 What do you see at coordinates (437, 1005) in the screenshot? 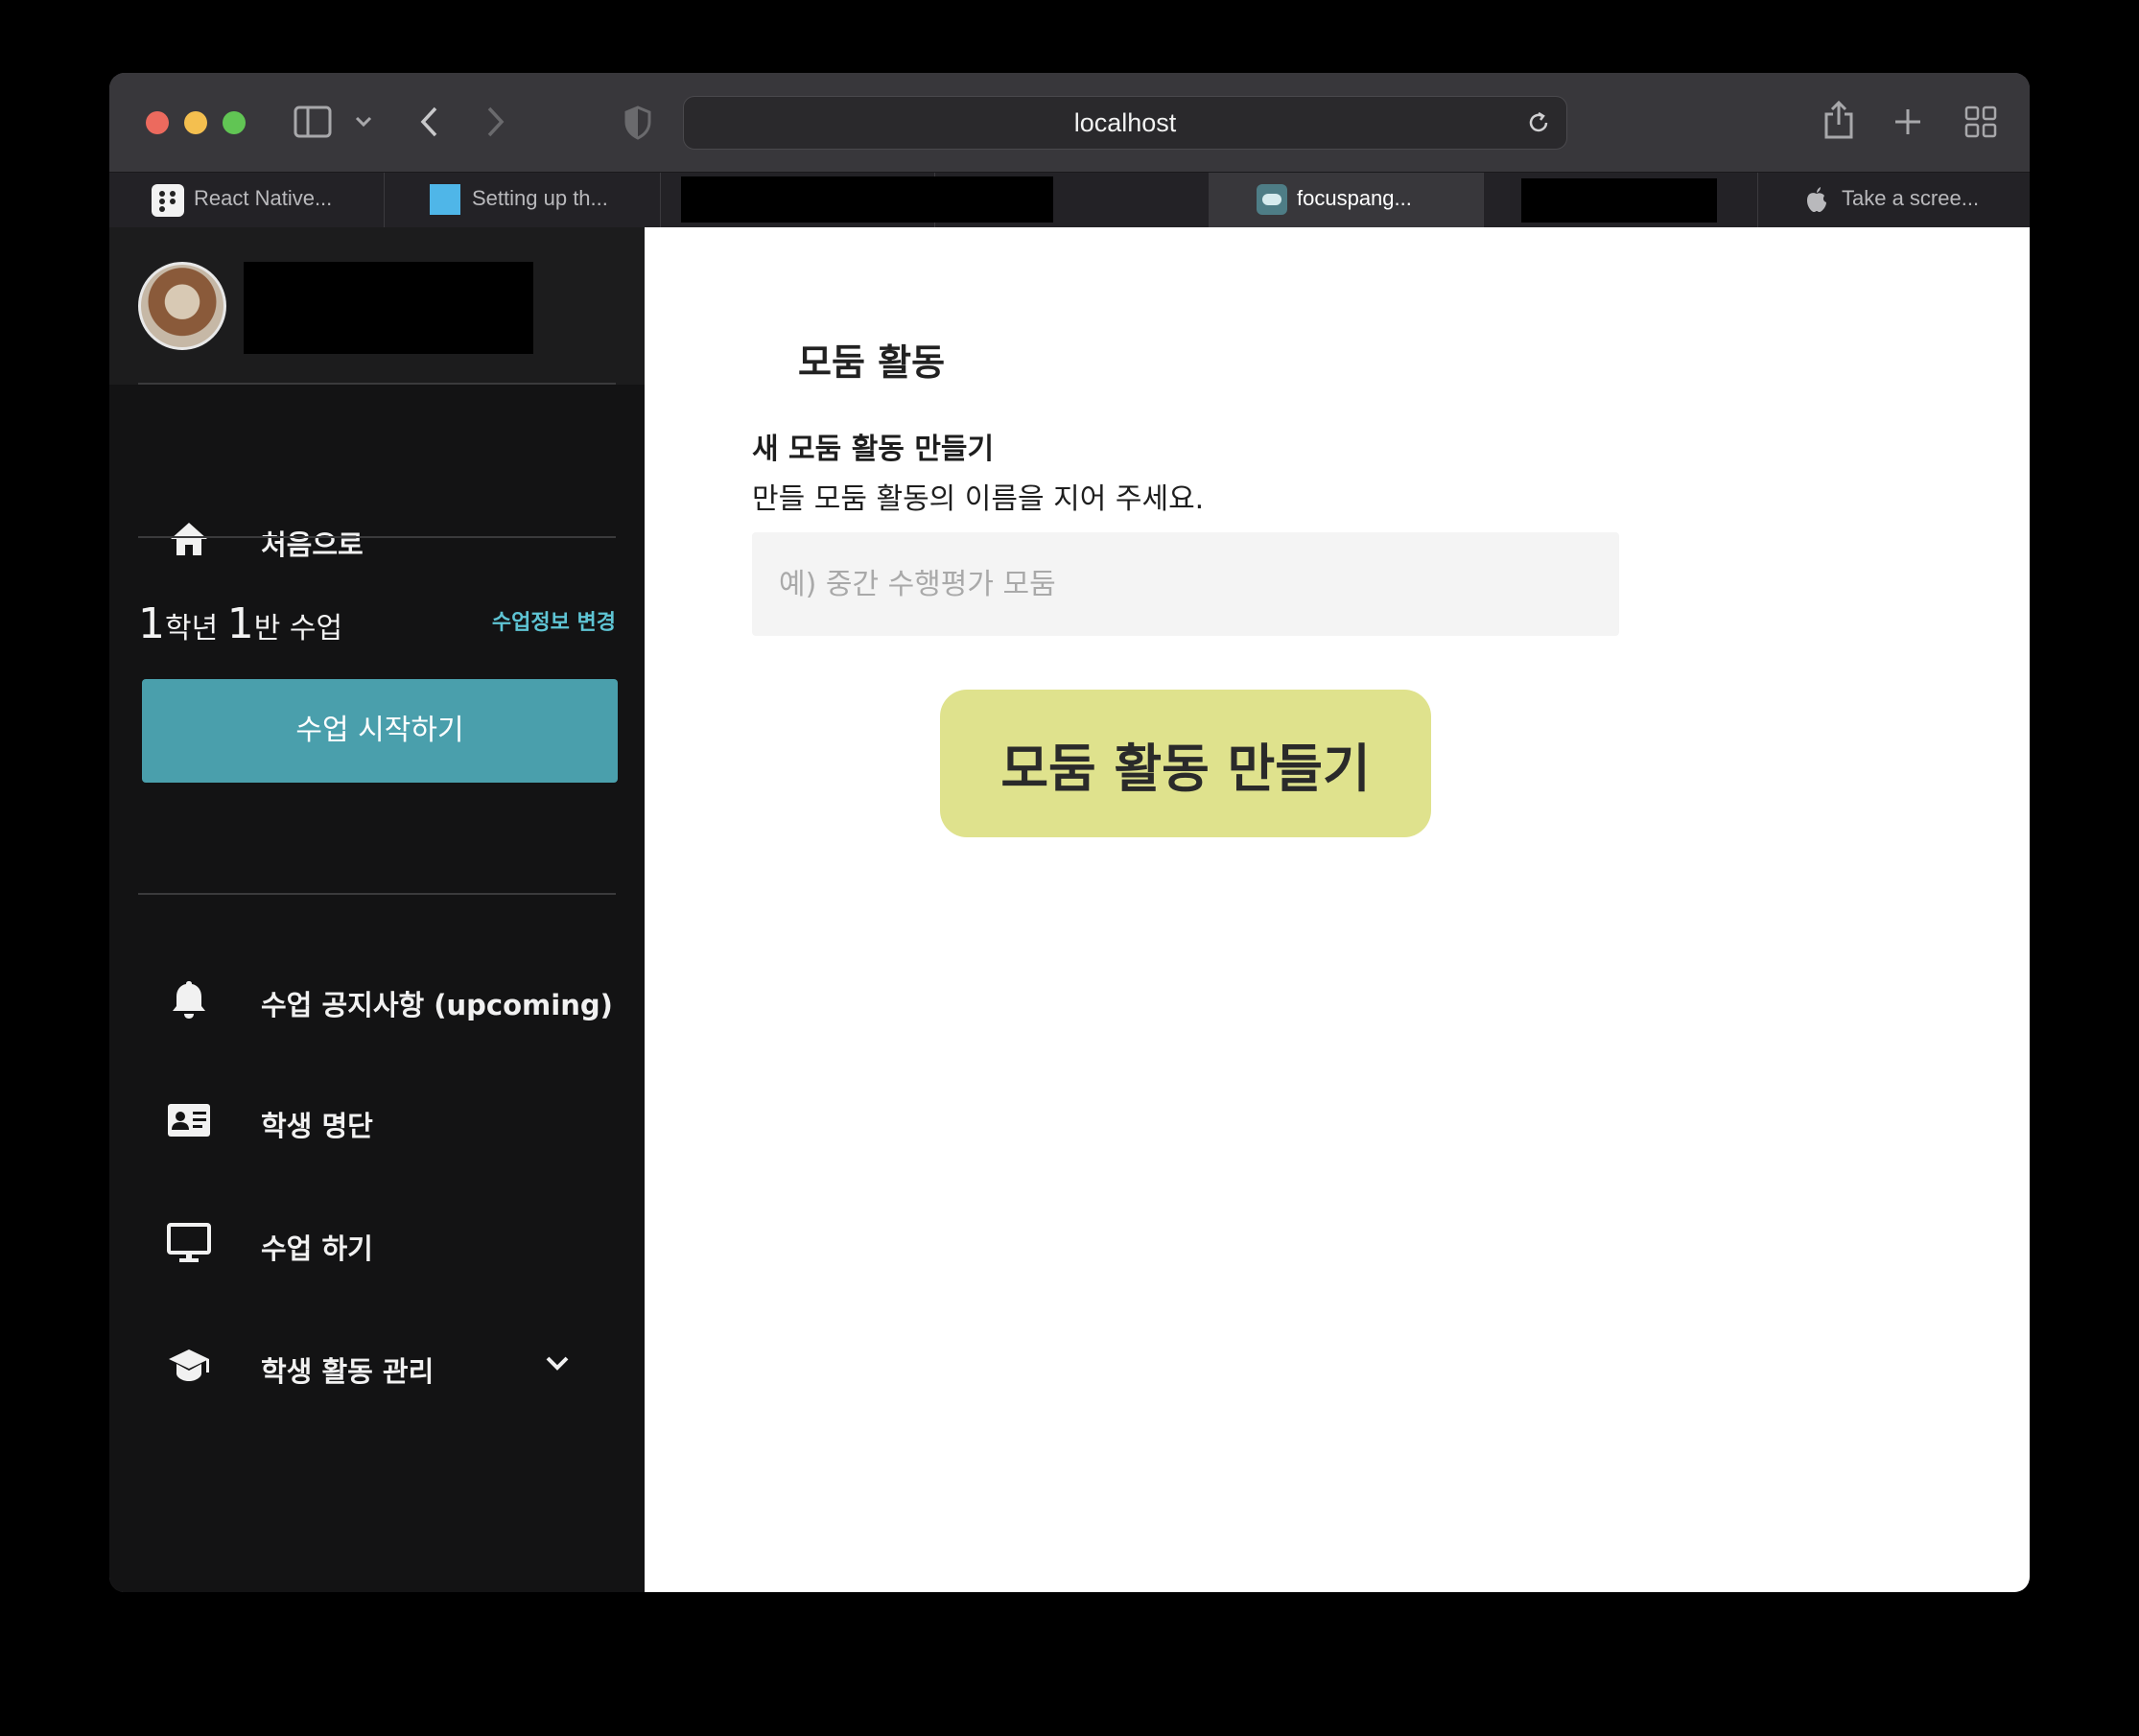
I see `sidebar-item-label: 수업 공지사항 (upcoming)` at bounding box center [437, 1005].